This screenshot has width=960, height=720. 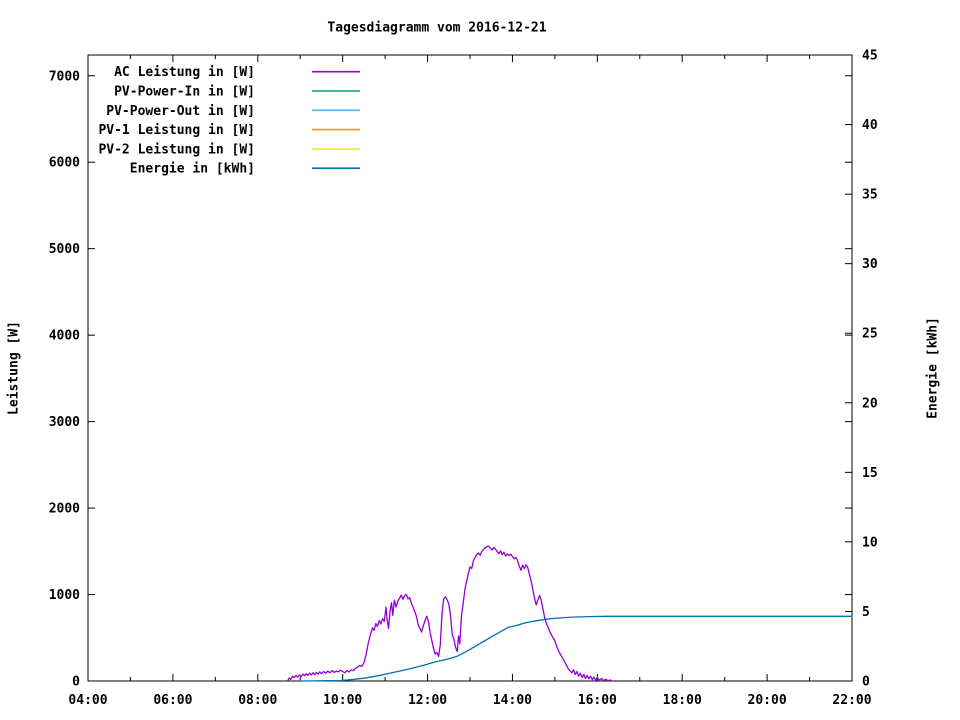 What do you see at coordinates (64, 509) in the screenshot?
I see `y-left-tick-label: 2000` at bounding box center [64, 509].